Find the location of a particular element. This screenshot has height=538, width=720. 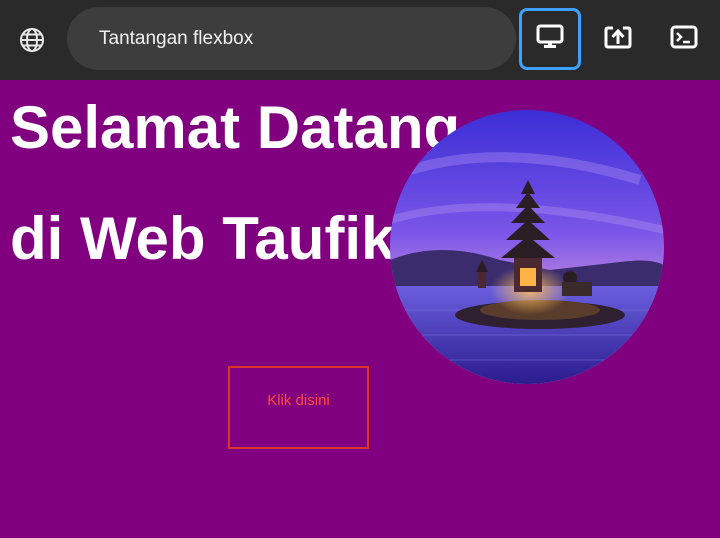

page-title-bar: Tantangan flexbox is located at coordinates (291, 38).